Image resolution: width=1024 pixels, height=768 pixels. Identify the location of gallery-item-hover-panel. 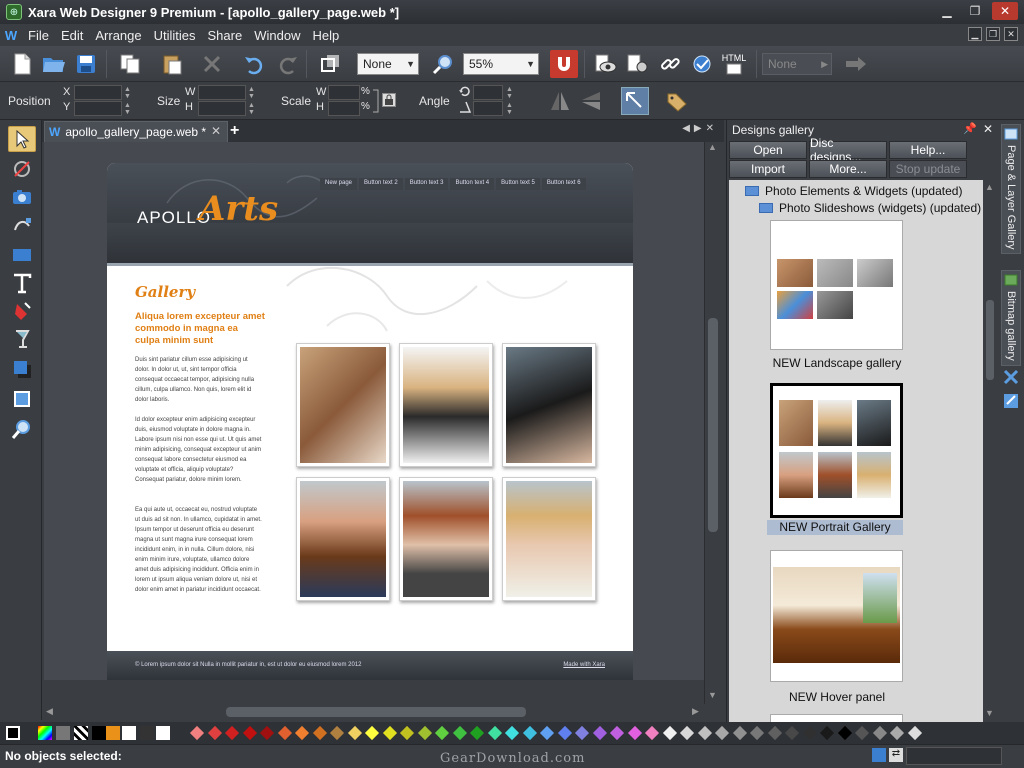
(836, 616).